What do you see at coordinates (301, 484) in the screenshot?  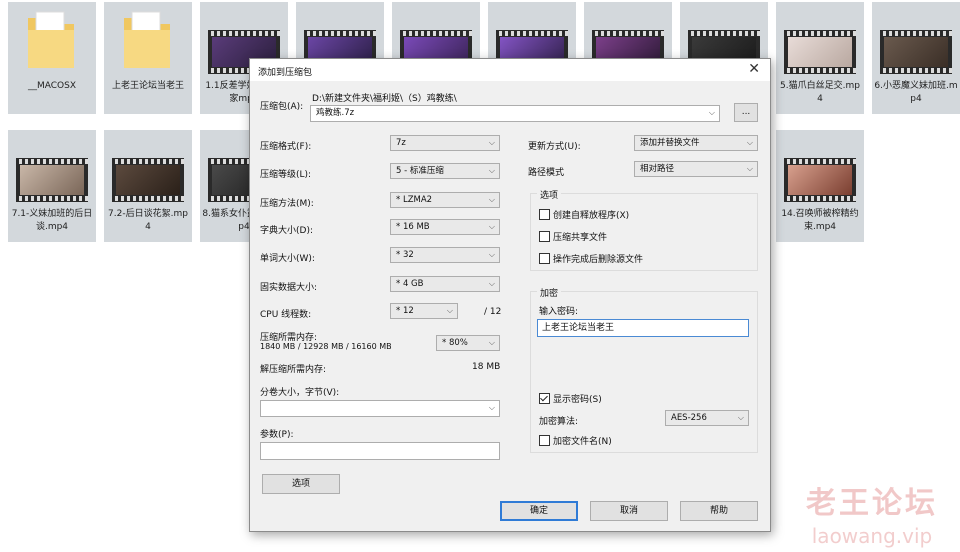 I see `options-button: 选项` at bounding box center [301, 484].